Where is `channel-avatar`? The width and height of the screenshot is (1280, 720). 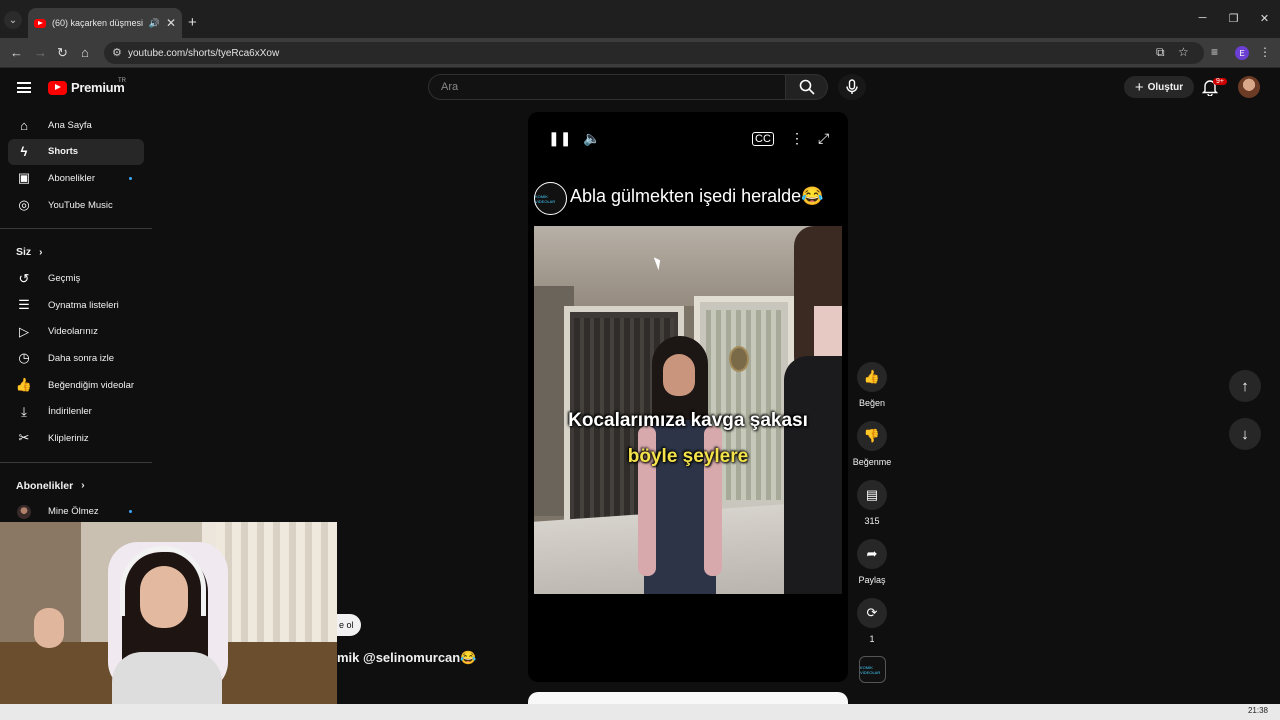 channel-avatar is located at coordinates (24, 512).